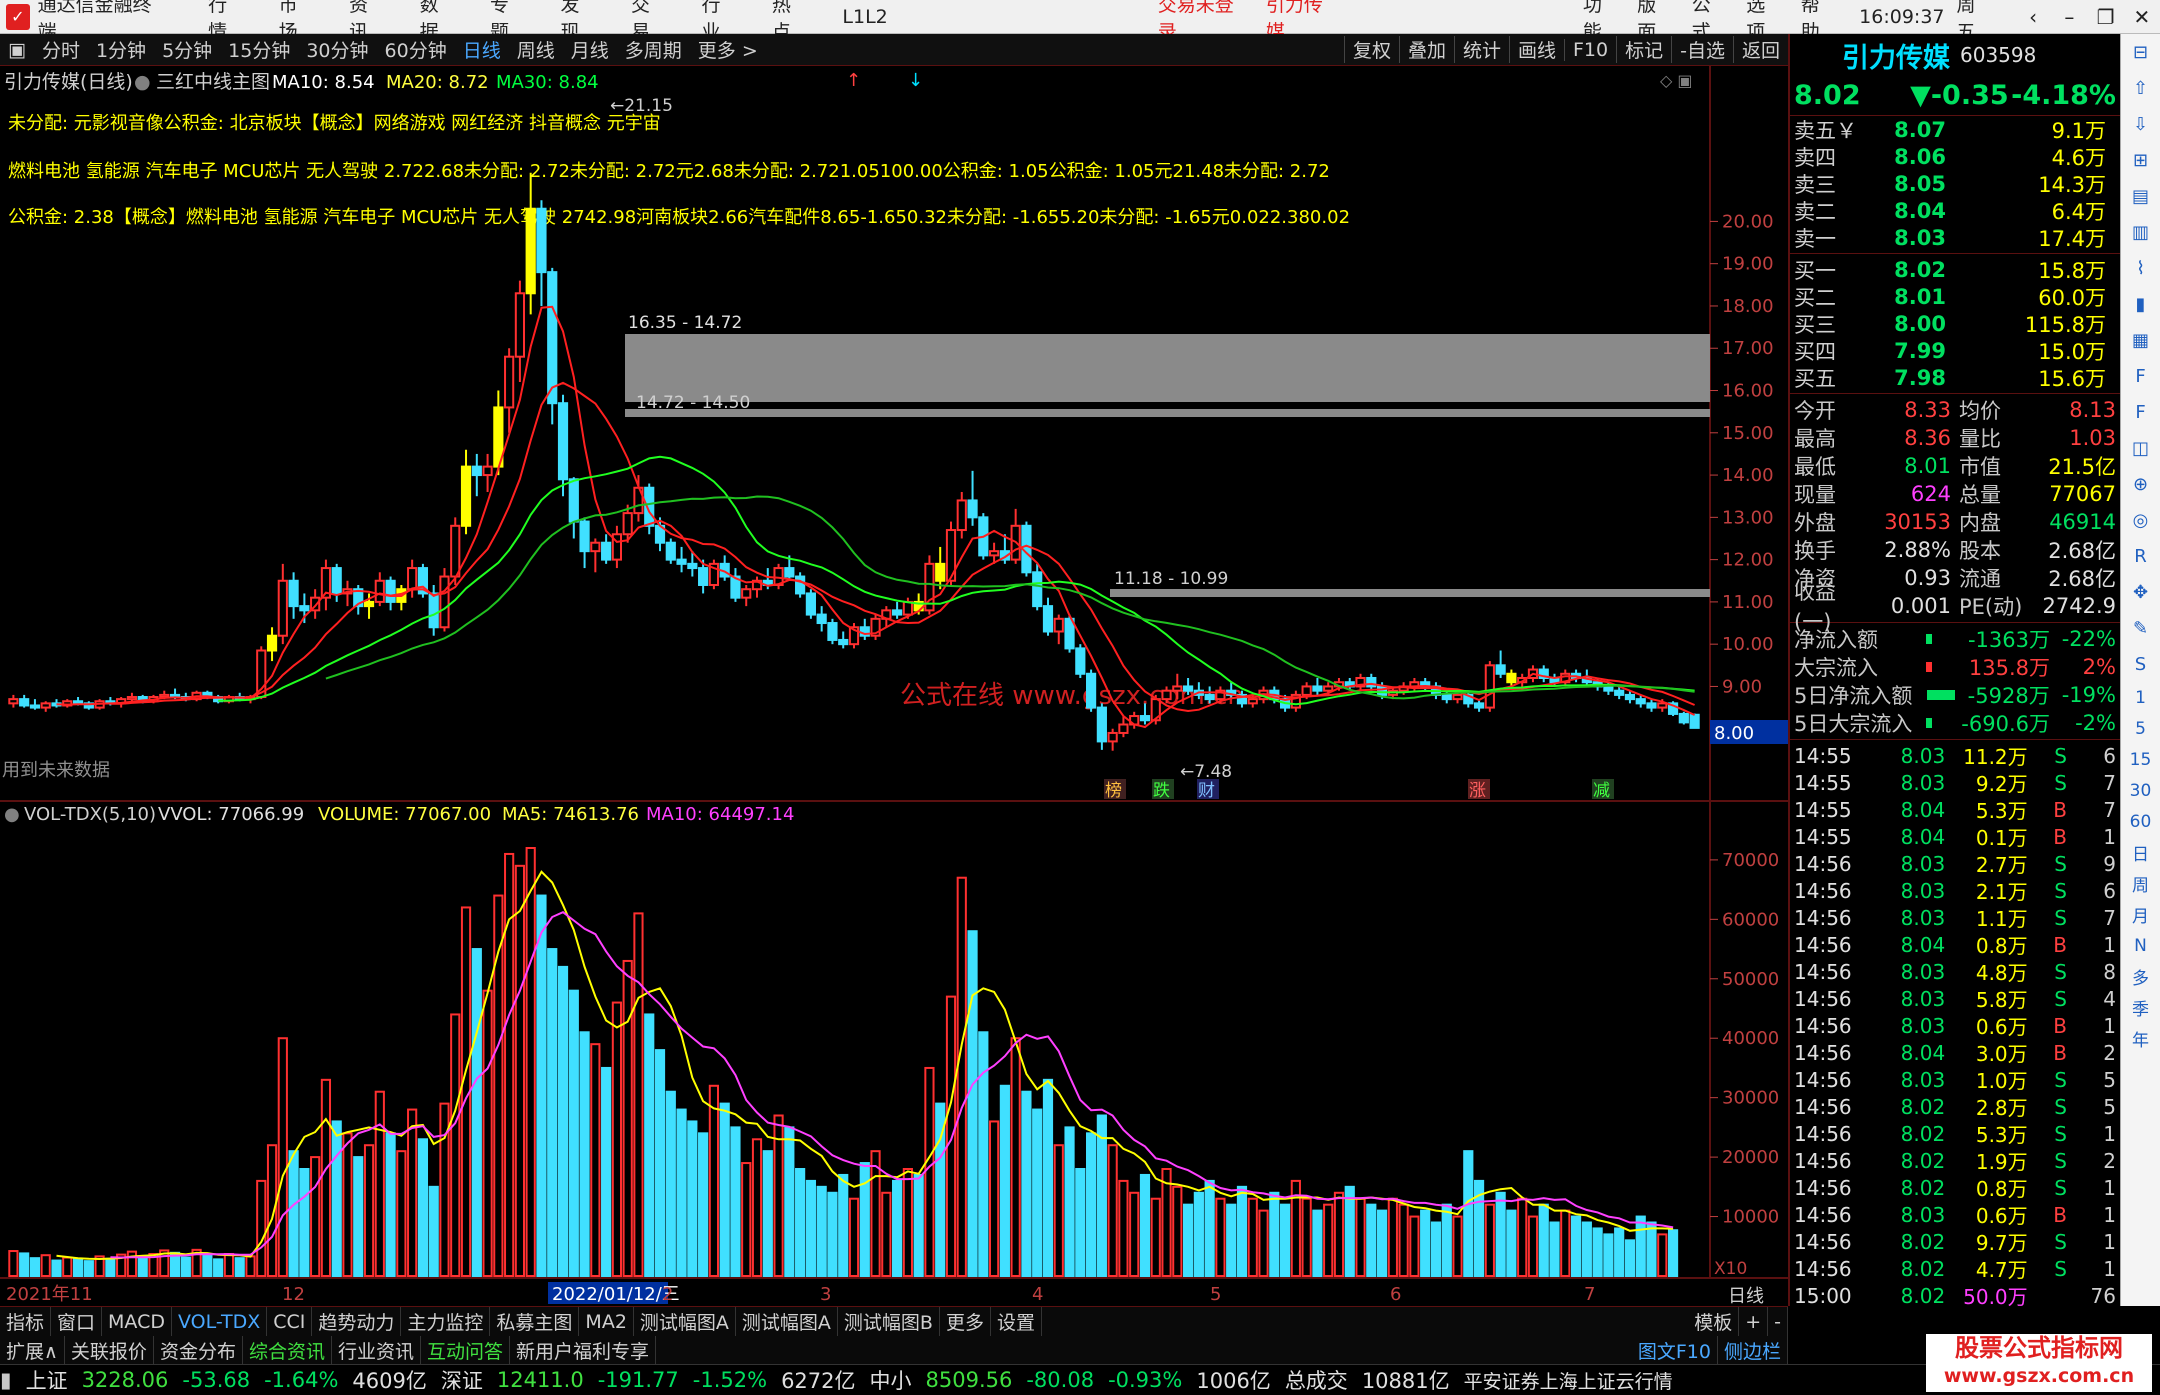  What do you see at coordinates (685, 1321) in the screenshot?
I see `indicator-tab: 测试幅图A` at bounding box center [685, 1321].